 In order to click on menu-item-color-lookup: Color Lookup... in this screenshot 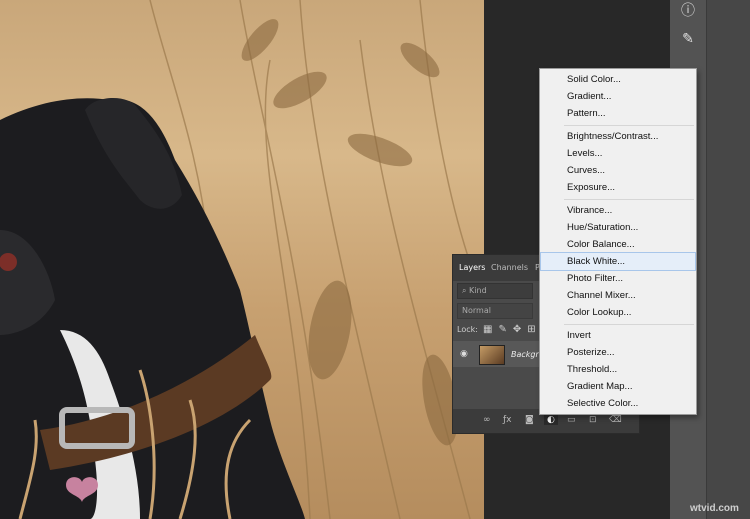, I will do `click(618, 312)`.